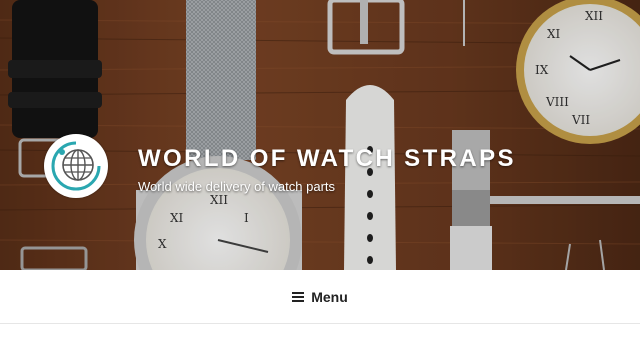  What do you see at coordinates (298, 296) in the screenshot?
I see `hamburger-icon` at bounding box center [298, 296].